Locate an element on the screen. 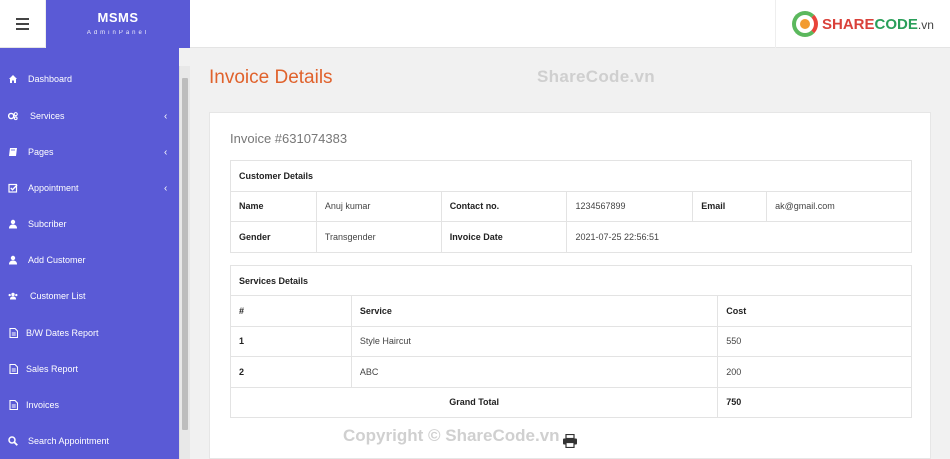  contact-label: Contact no. is located at coordinates (504, 206).